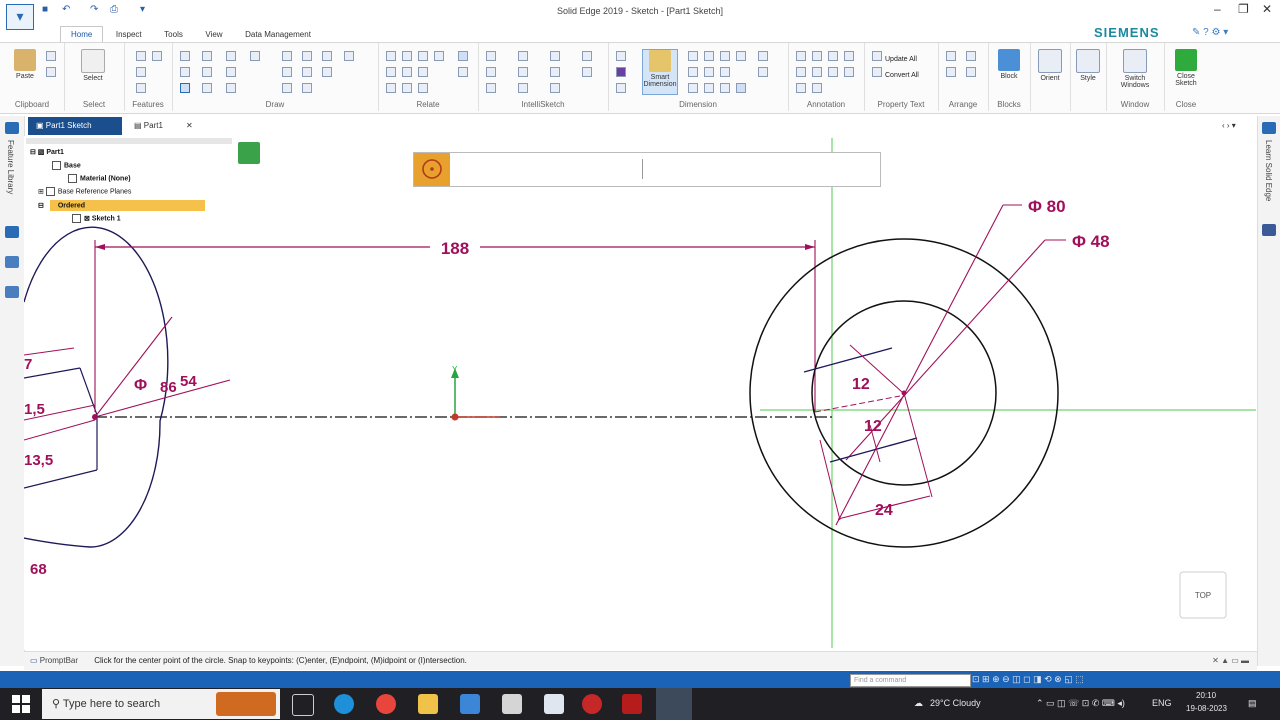 This screenshot has width=1280, height=720. What do you see at coordinates (512, 704) in the screenshot?
I see `store-icon` at bounding box center [512, 704].